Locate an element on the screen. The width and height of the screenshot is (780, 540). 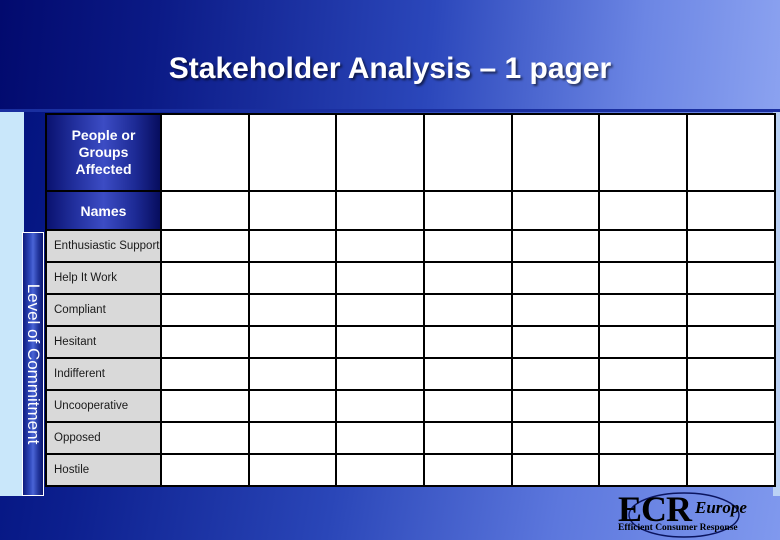
row-label: Hesitant is located at coordinates (103, 342).